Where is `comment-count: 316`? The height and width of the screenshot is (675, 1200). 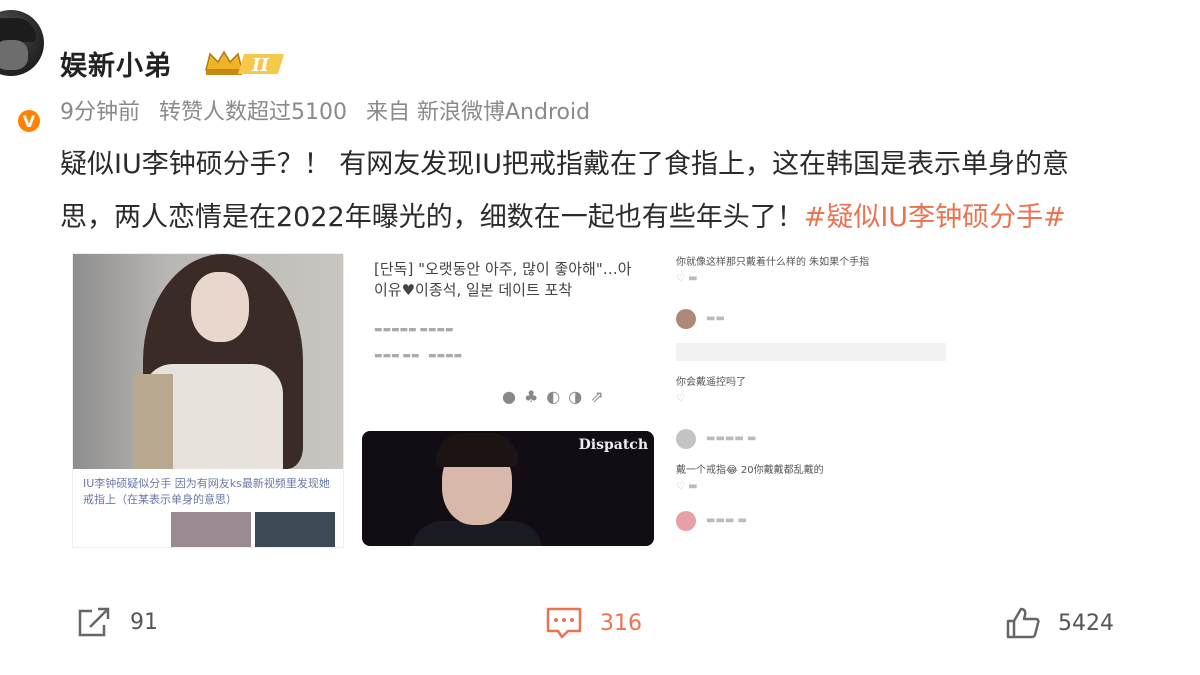 comment-count: 316 is located at coordinates (621, 623).